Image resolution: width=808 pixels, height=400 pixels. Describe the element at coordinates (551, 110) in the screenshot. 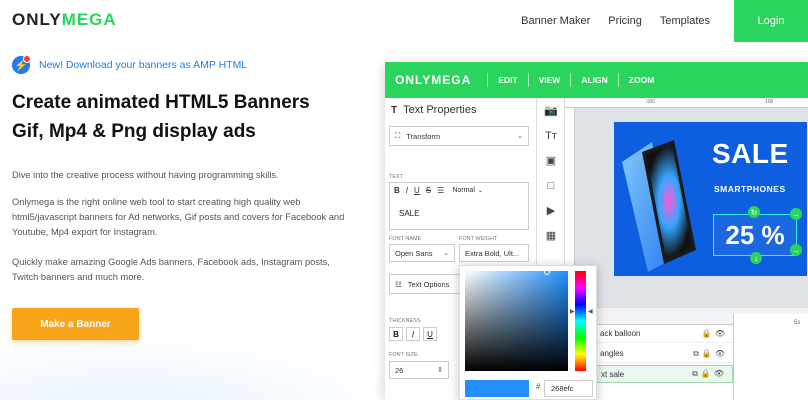

I see `image-add-icon: 📷` at that location.